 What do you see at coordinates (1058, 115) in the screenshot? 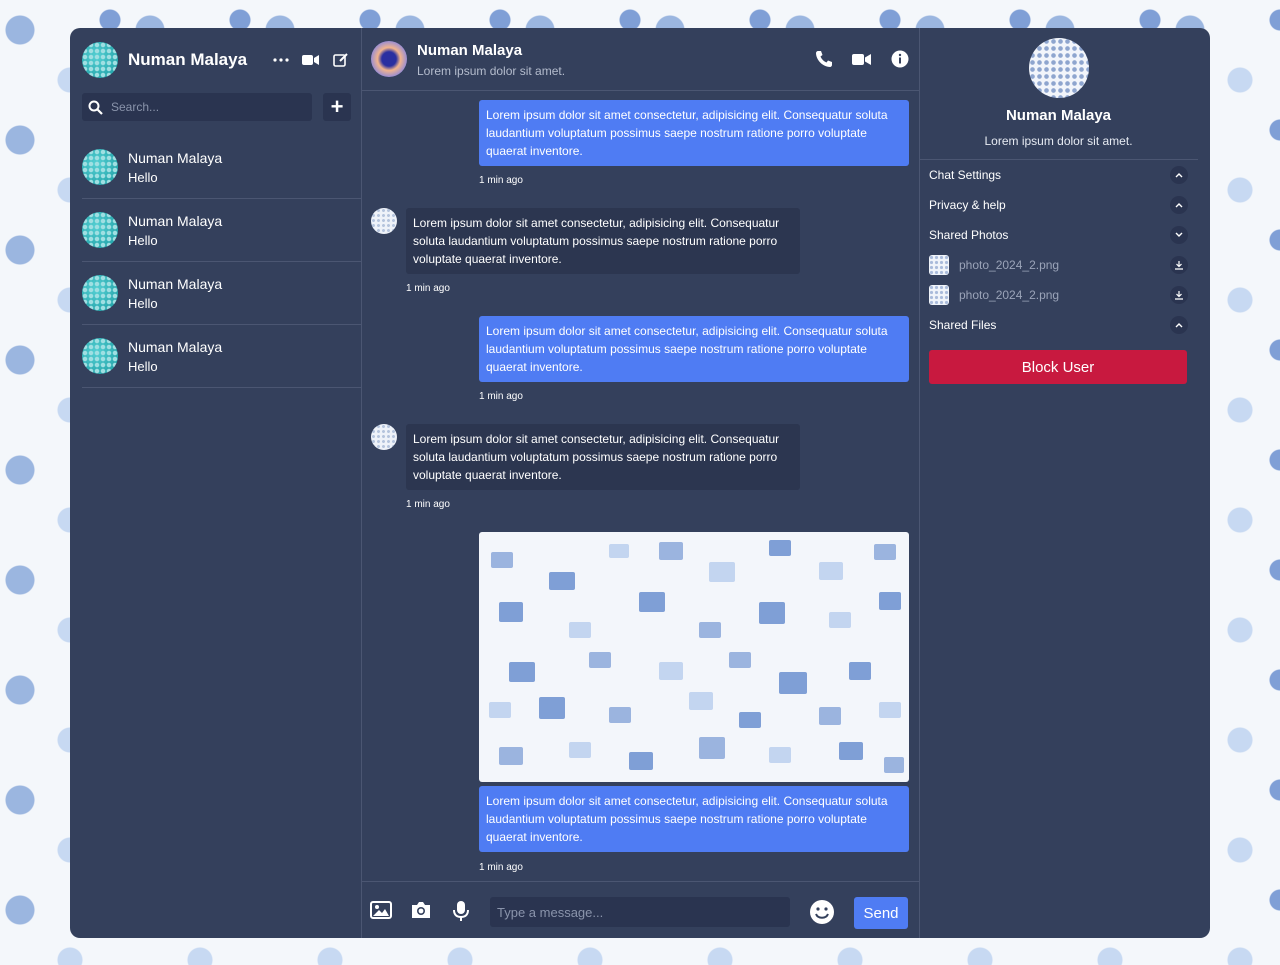
I see `profile-name: Numan Malaya` at bounding box center [1058, 115].